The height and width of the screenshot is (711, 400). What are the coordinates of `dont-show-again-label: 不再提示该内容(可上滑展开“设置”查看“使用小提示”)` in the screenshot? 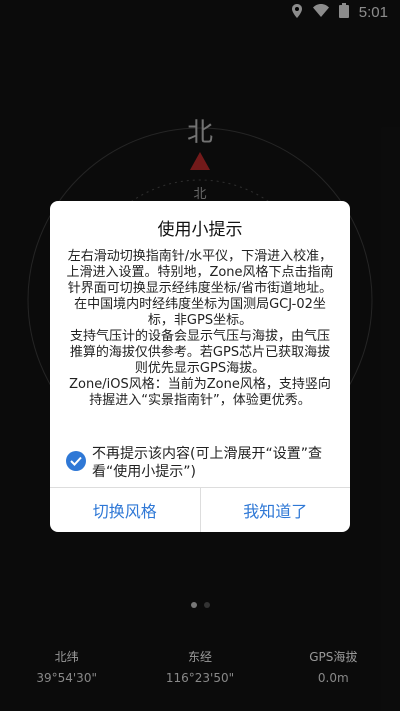 It's located at (207, 463).